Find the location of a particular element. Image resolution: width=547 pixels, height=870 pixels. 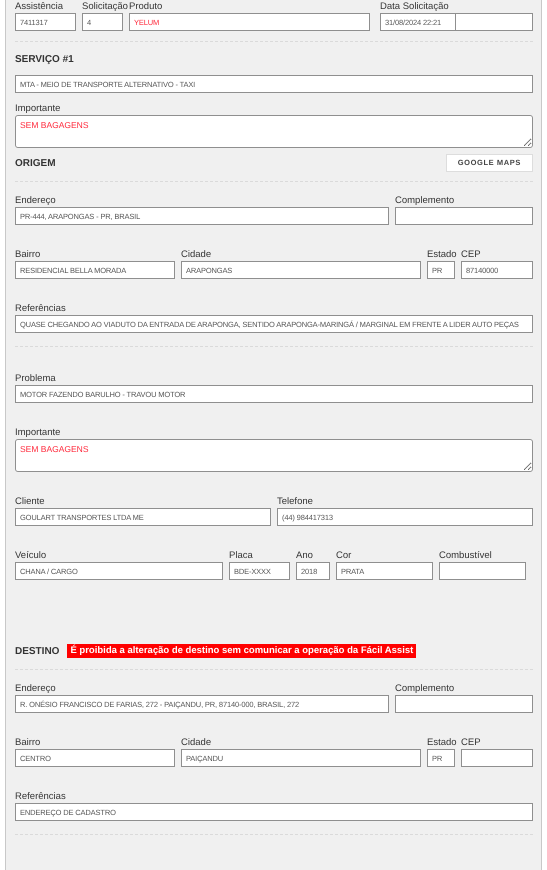

field-label: Placa is located at coordinates (241, 555).